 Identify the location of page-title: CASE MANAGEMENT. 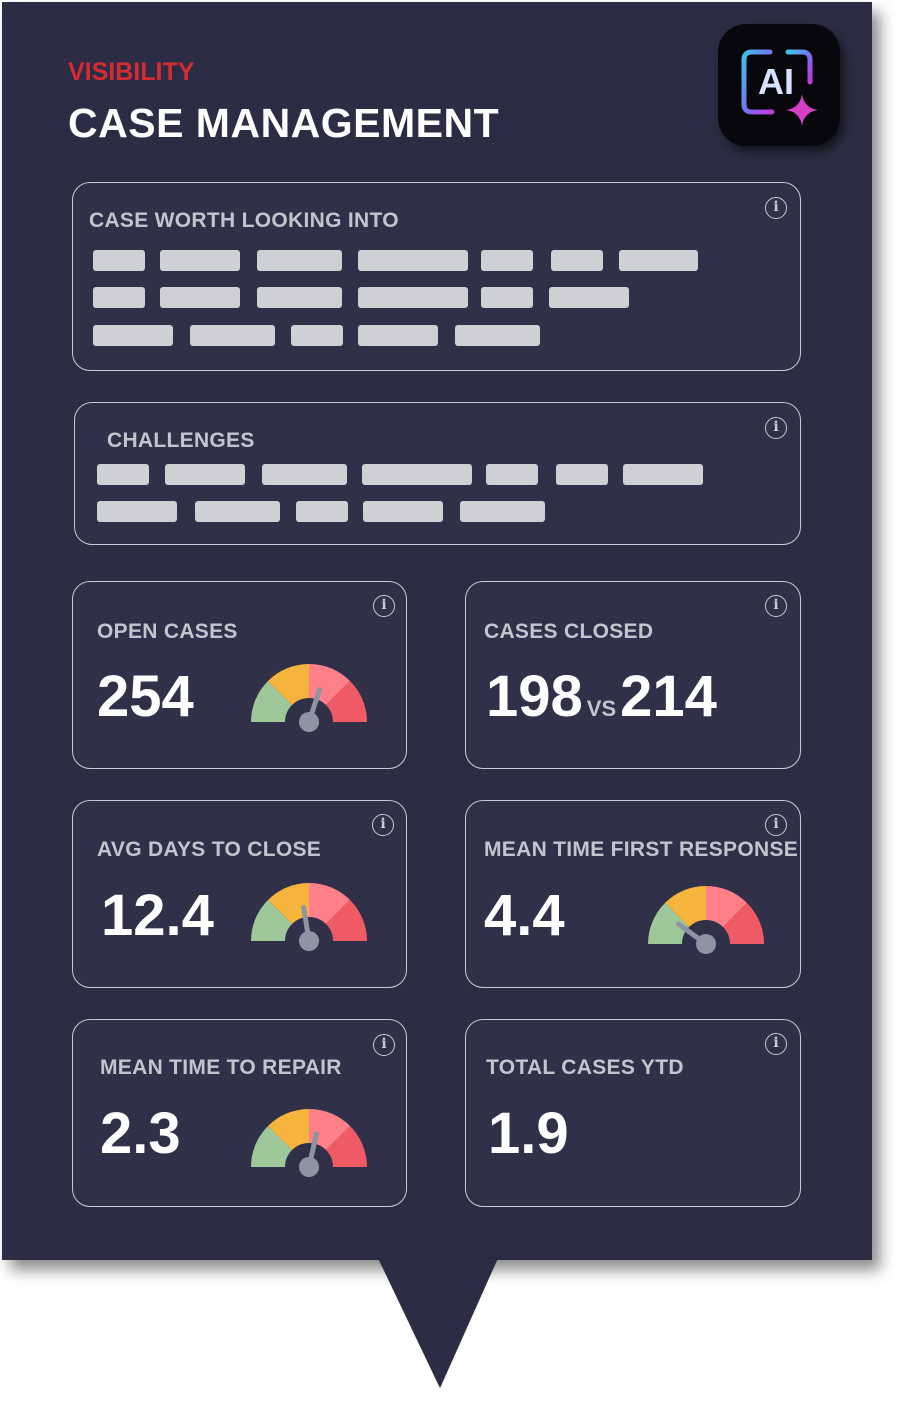
(284, 123).